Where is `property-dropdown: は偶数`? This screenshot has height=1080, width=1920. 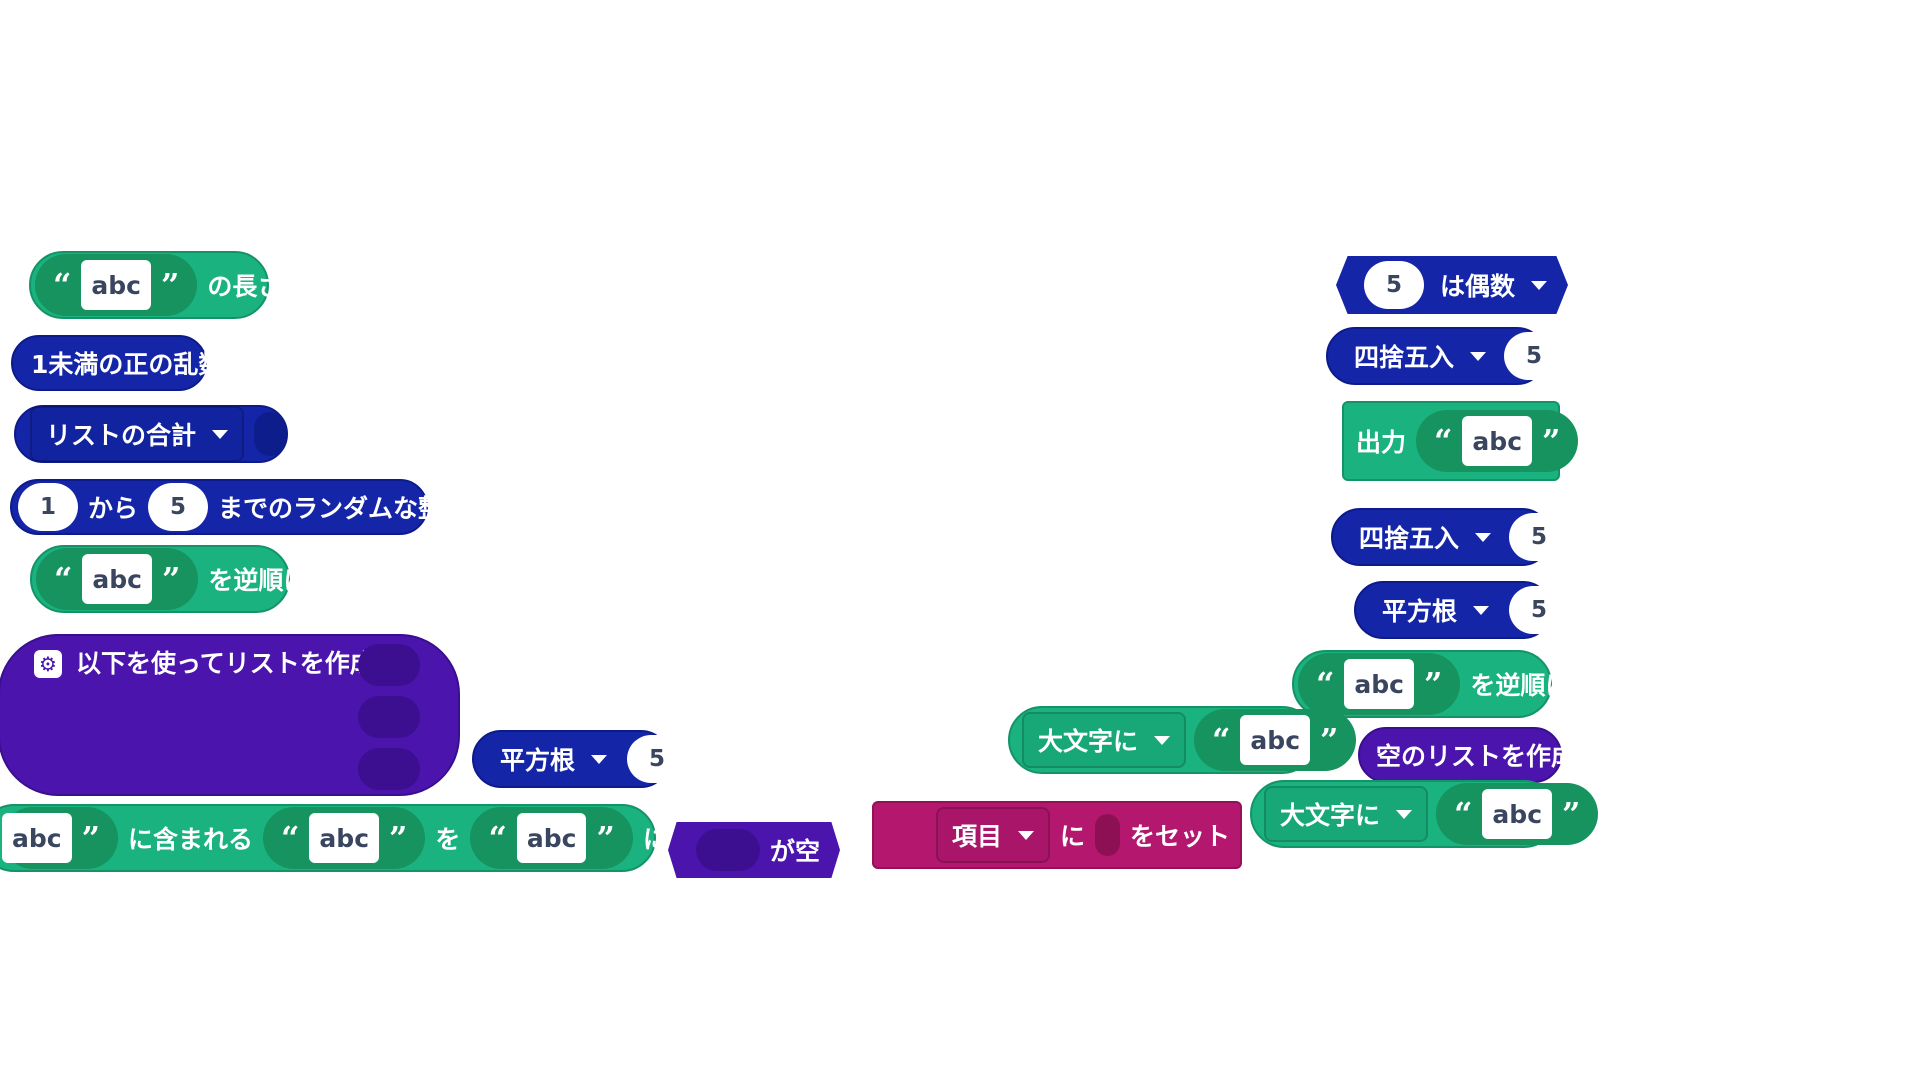
property-dropdown: は偶数 is located at coordinates (1493, 285).